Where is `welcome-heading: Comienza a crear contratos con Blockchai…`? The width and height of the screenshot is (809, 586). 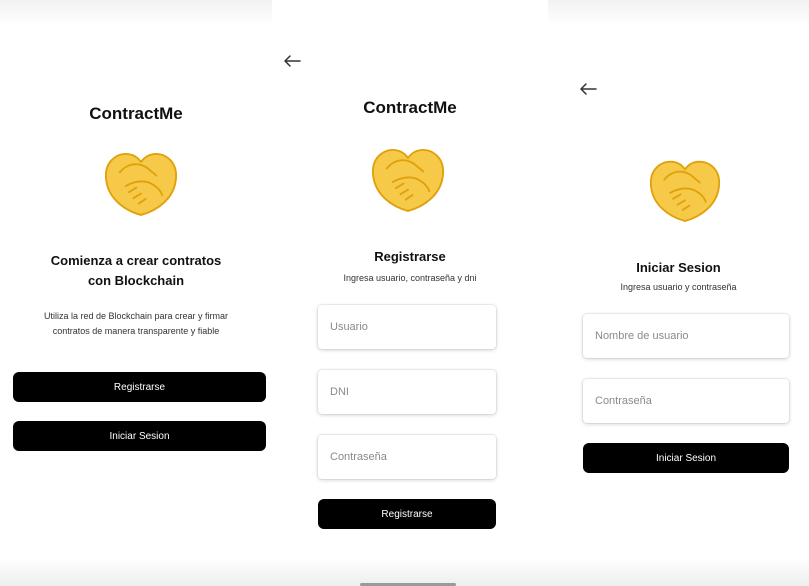
welcome-heading: Comienza a crear contratos con Blockchai… is located at coordinates (136, 271).